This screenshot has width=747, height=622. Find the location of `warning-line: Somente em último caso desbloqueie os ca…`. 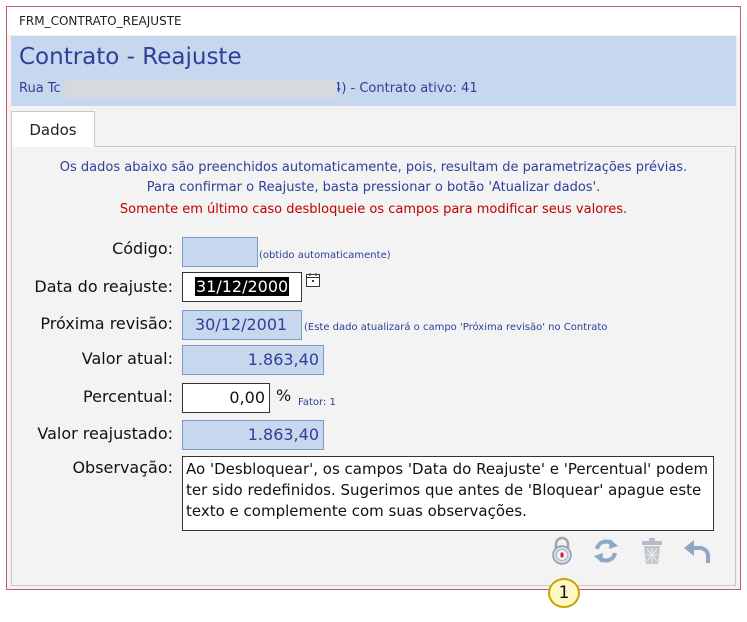

warning-line: Somente em último caso desbloqueie os ca… is located at coordinates (373, 209).